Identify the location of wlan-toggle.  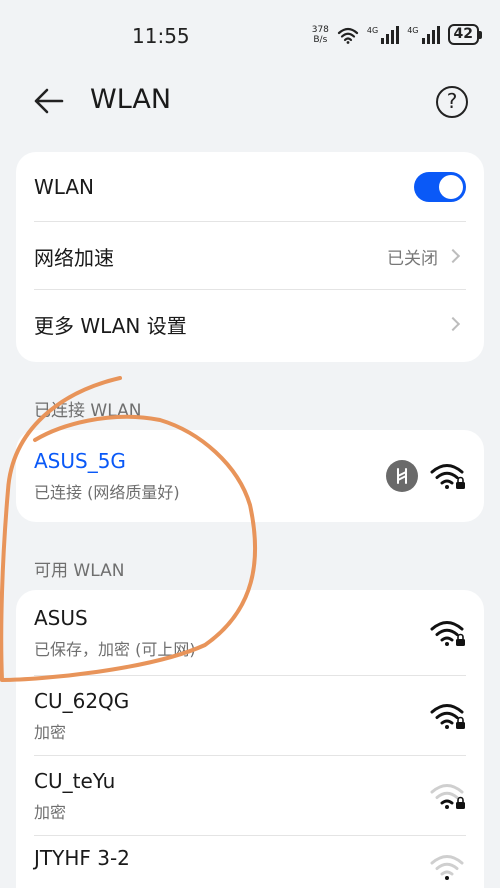
(440, 187).